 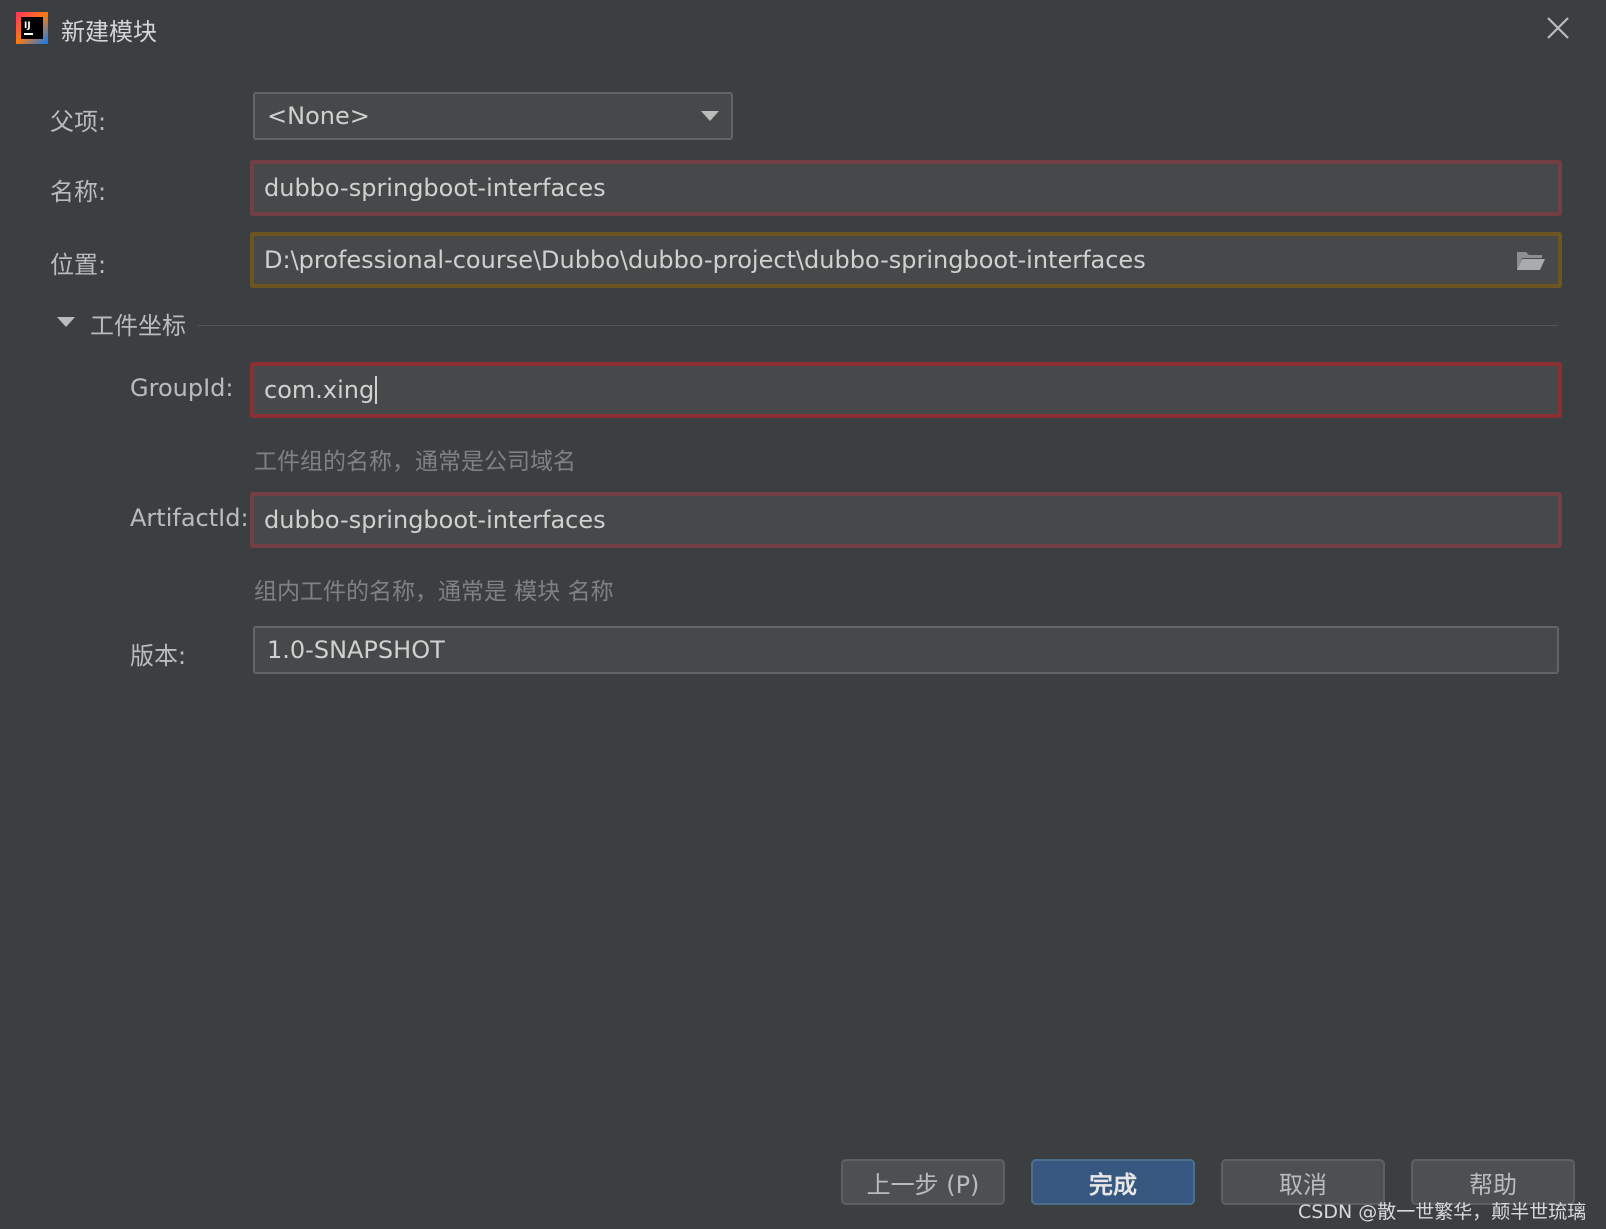 I want to click on version-field-value: 1.0-SNAPSHOT, so click(x=356, y=650).